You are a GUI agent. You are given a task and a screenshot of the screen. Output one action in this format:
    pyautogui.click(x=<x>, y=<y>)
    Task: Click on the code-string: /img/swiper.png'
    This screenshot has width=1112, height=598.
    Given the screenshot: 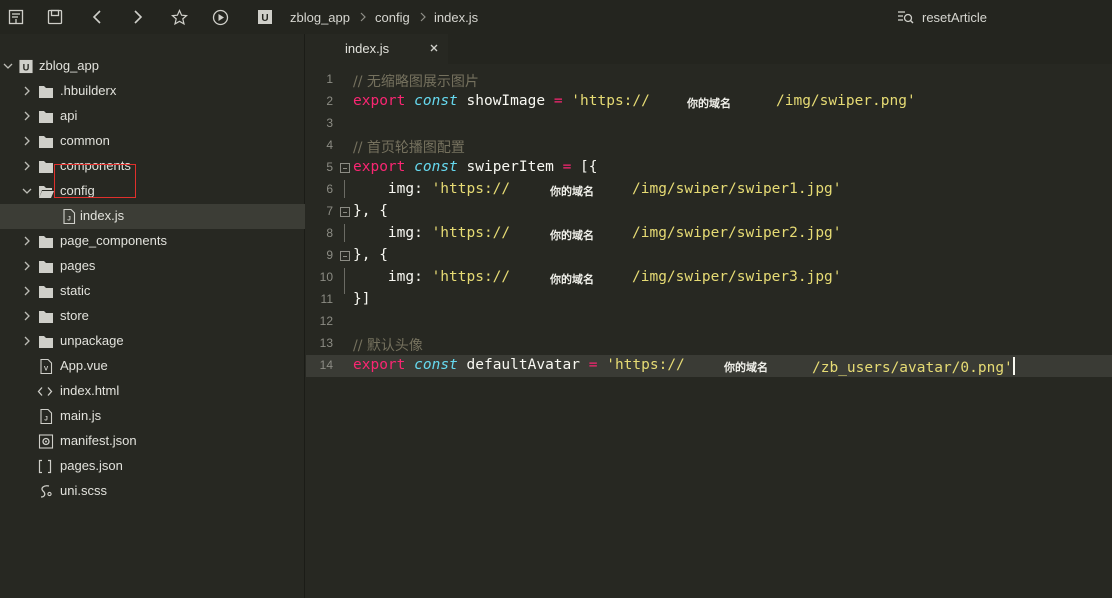 What is the action you would take?
    pyautogui.click(x=846, y=101)
    